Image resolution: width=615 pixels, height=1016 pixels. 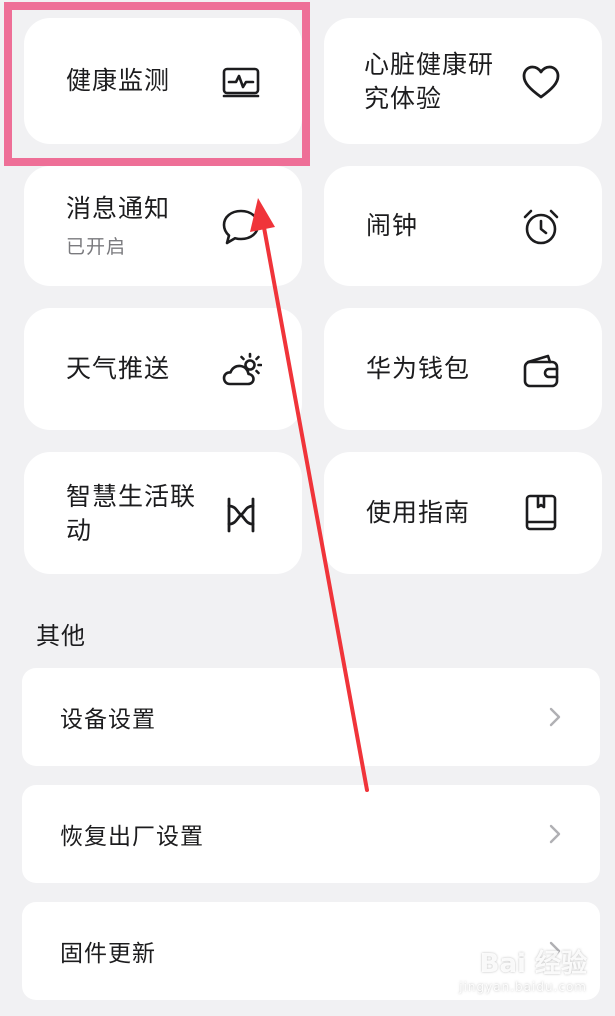 What do you see at coordinates (157, 84) in the screenshot?
I see `annotation-highlight-box` at bounding box center [157, 84].